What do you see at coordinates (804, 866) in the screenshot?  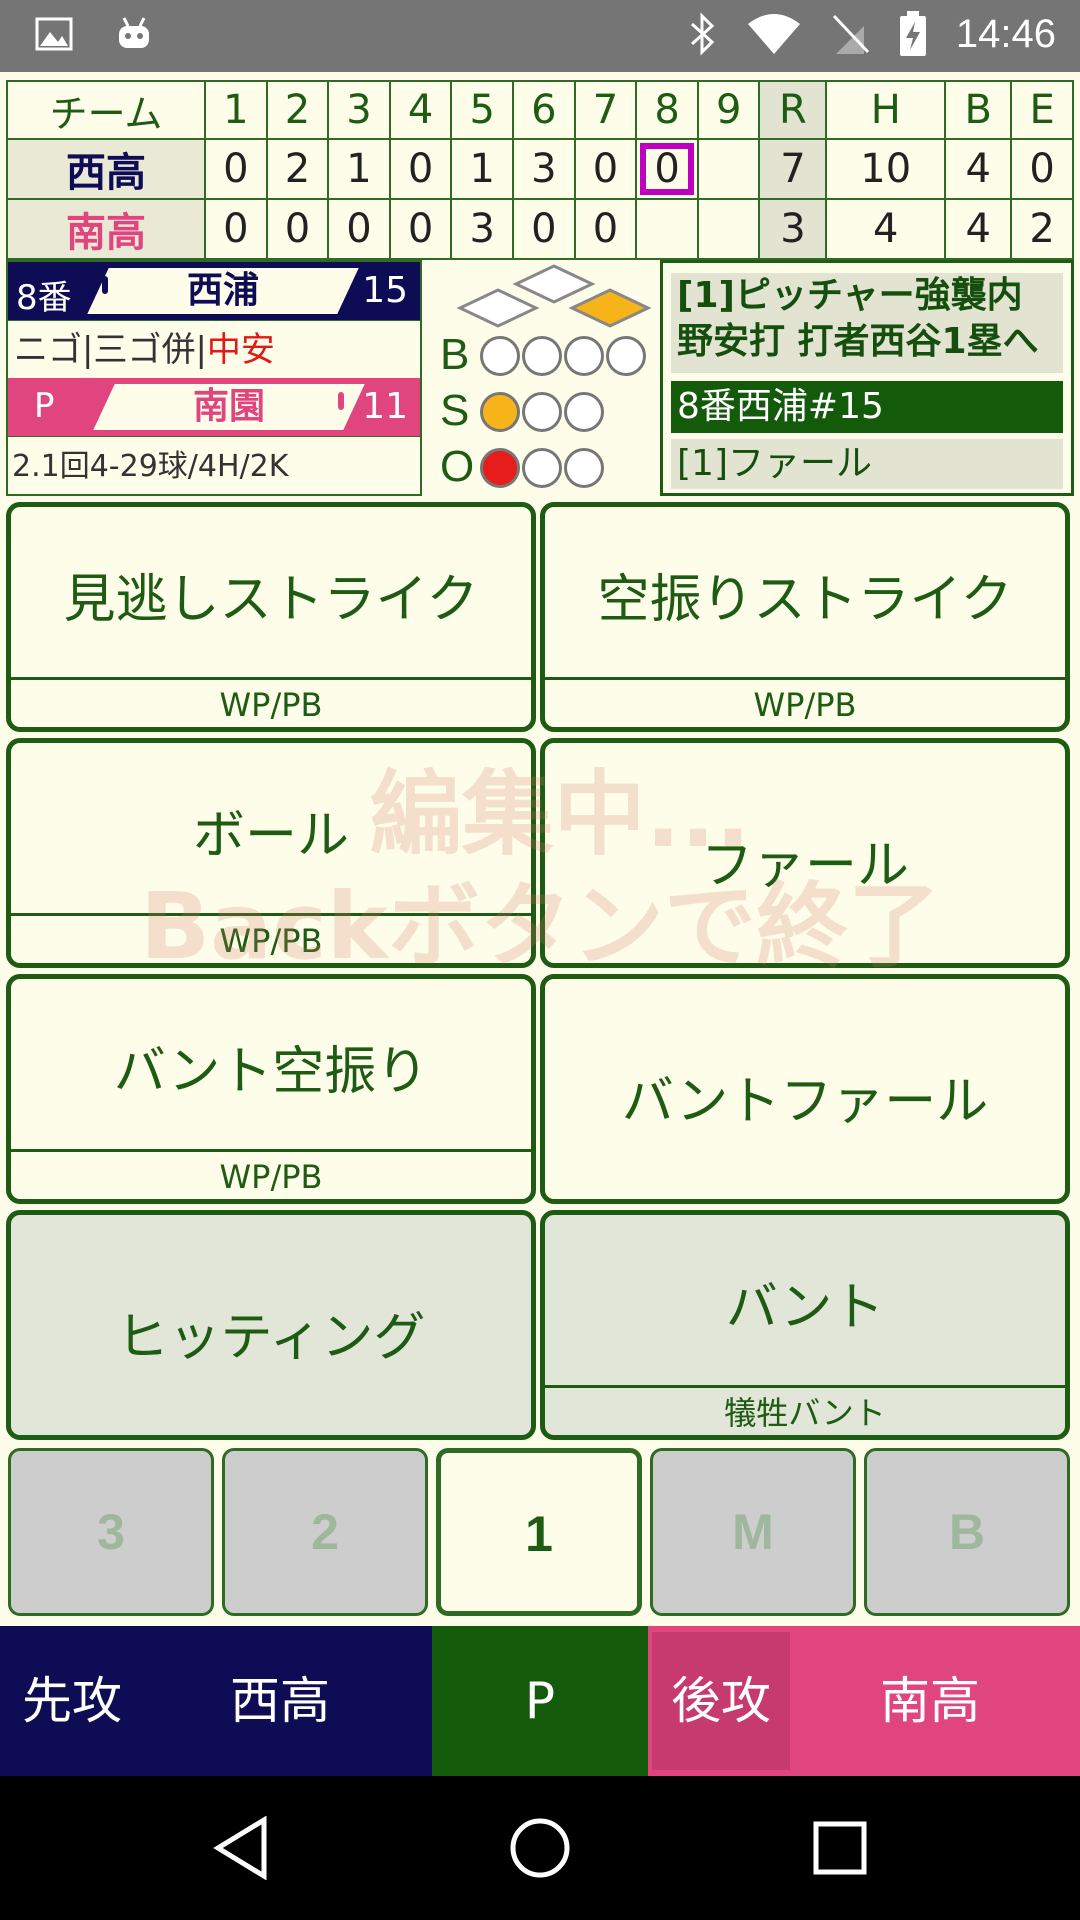 I see `foul-label: ファール` at bounding box center [804, 866].